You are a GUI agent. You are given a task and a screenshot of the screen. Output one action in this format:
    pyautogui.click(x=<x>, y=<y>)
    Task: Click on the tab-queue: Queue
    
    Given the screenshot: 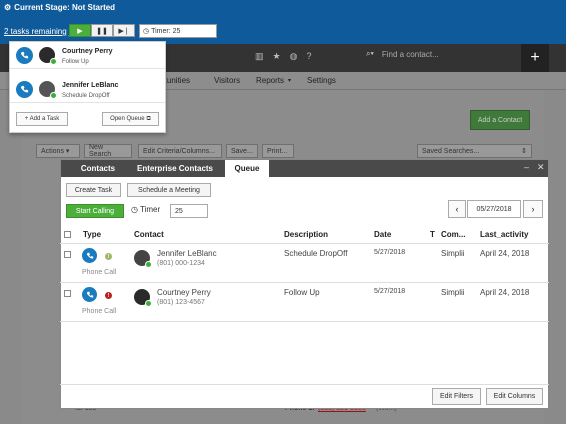 What is the action you would take?
    pyautogui.click(x=247, y=168)
    